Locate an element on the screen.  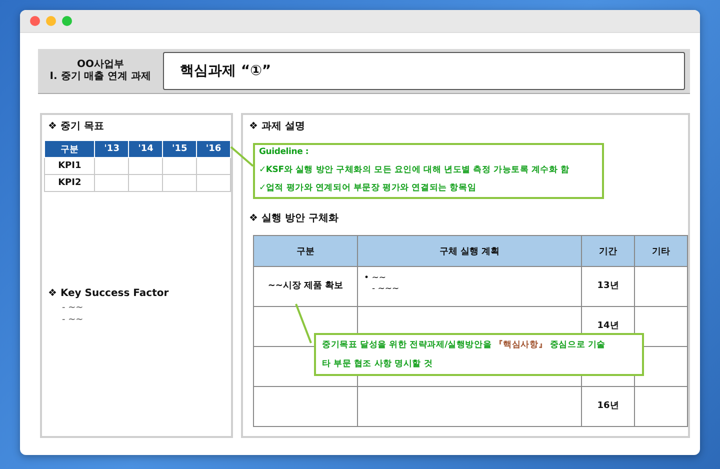
close-icon is located at coordinates (35, 21).